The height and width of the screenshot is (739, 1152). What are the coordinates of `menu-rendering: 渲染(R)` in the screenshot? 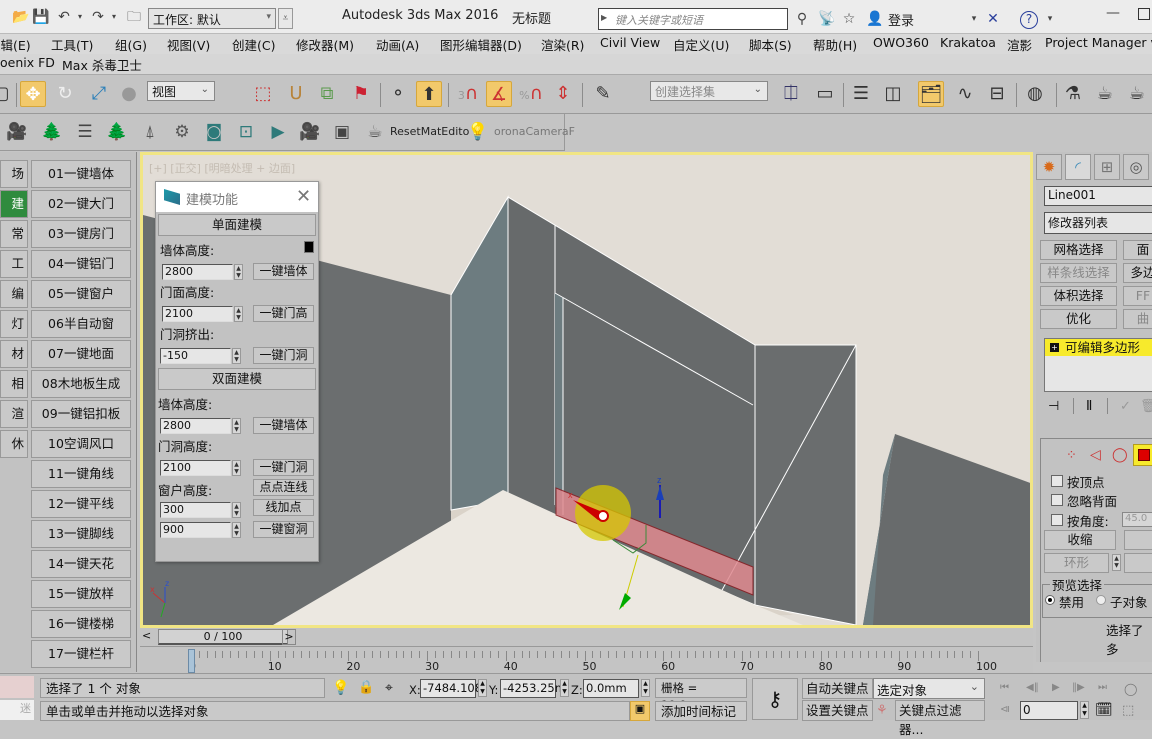 It's located at (562, 44).